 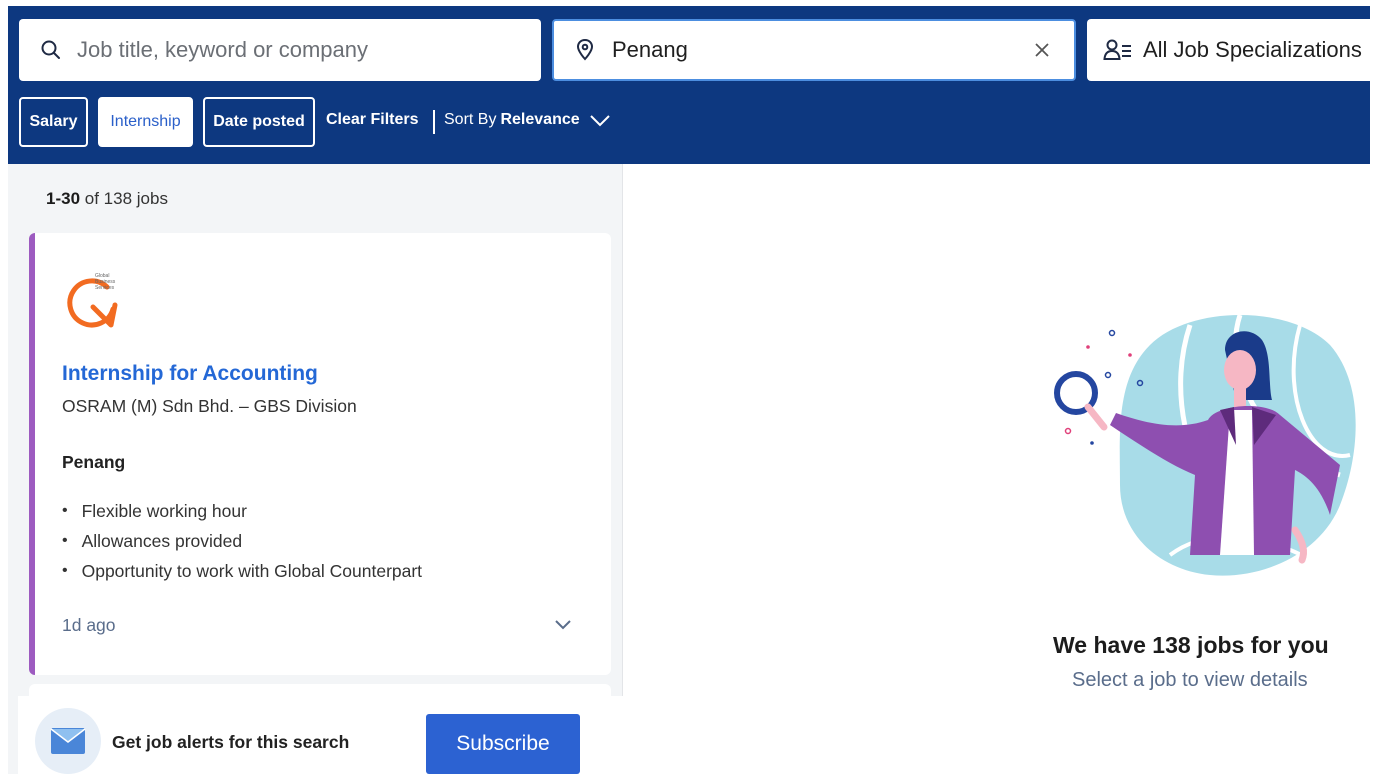 I want to click on keyword-search-field: Job title, keyword or company, so click(x=280, y=50).